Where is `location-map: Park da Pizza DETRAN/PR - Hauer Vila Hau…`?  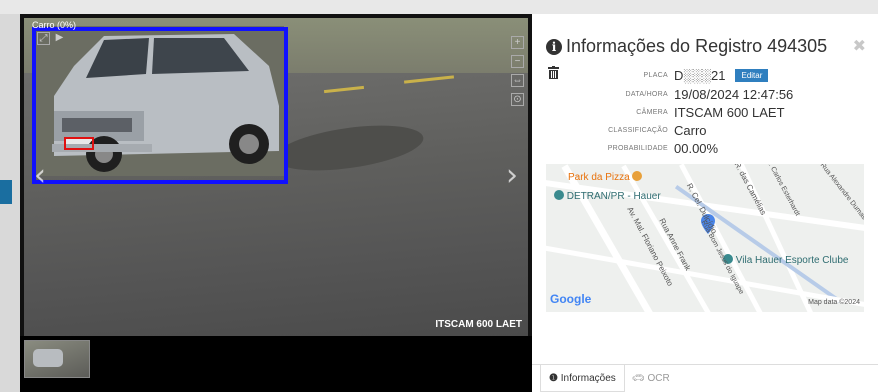 location-map: Park da Pizza DETRAN/PR - Hauer Vila Hau… is located at coordinates (705, 238).